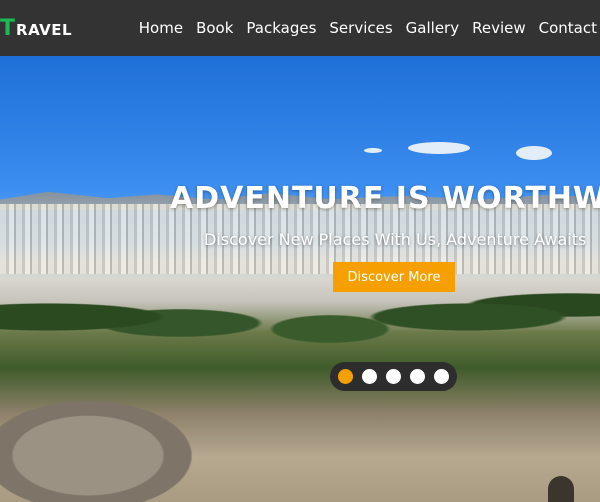 This screenshot has height=502, width=600. Describe the element at coordinates (161, 28) in the screenshot. I see `nav-link-home: Home` at that location.